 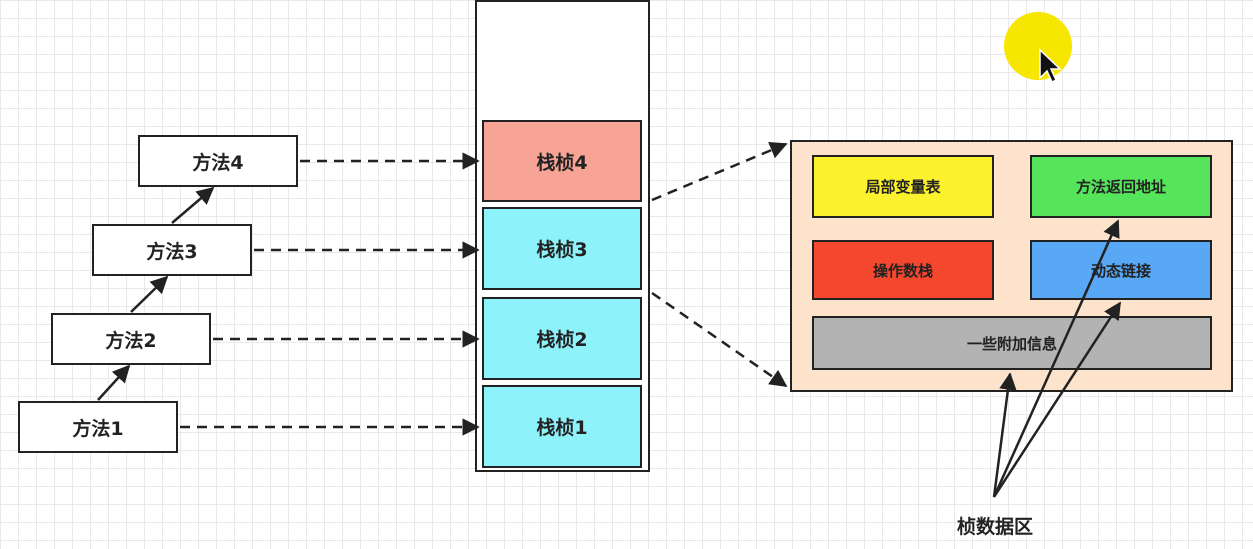 What do you see at coordinates (719, 339) in the screenshot?
I see `dashed-zoom-bottom` at bounding box center [719, 339].